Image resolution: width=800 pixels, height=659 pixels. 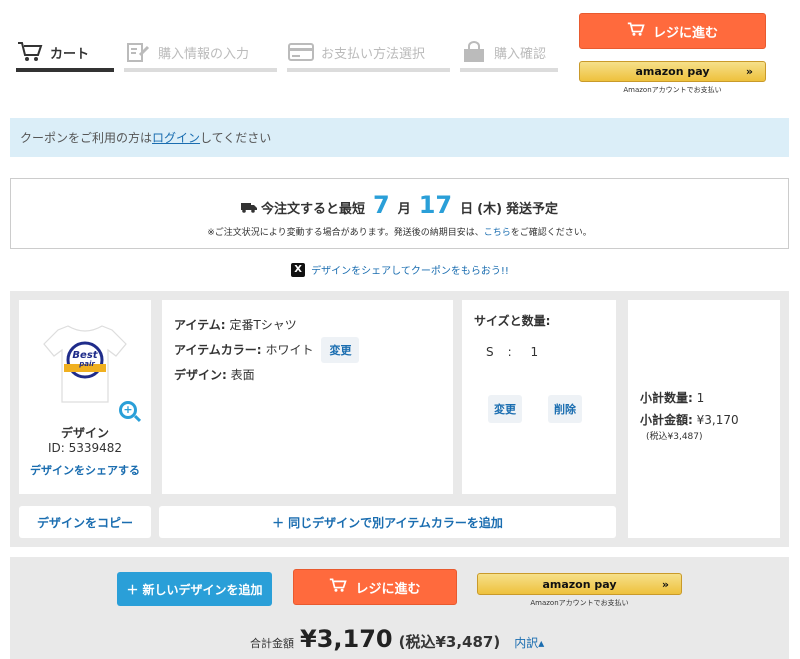 What do you see at coordinates (397, 639) in the screenshot?
I see `order-total: 合計金額 ¥3,170 (税込¥3,487) 内訳▴` at bounding box center [397, 639].